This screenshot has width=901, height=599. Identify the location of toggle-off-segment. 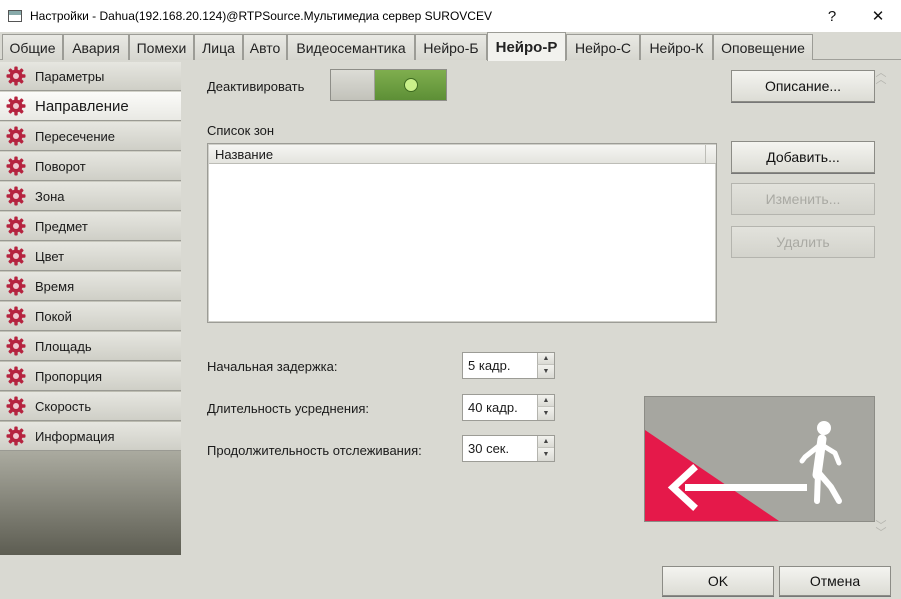
(353, 85).